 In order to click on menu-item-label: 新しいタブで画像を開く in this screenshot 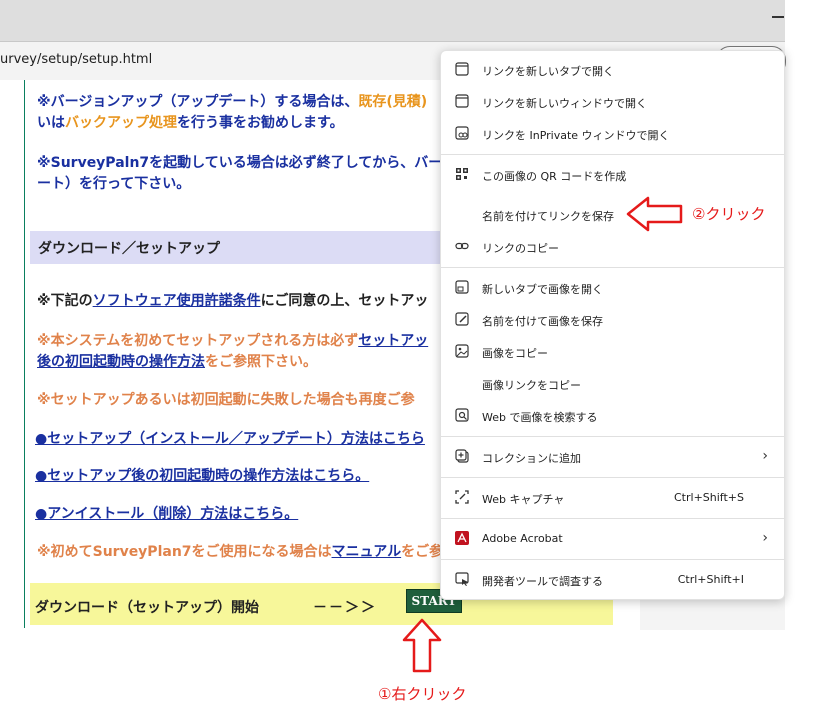, I will do `click(542, 289)`.